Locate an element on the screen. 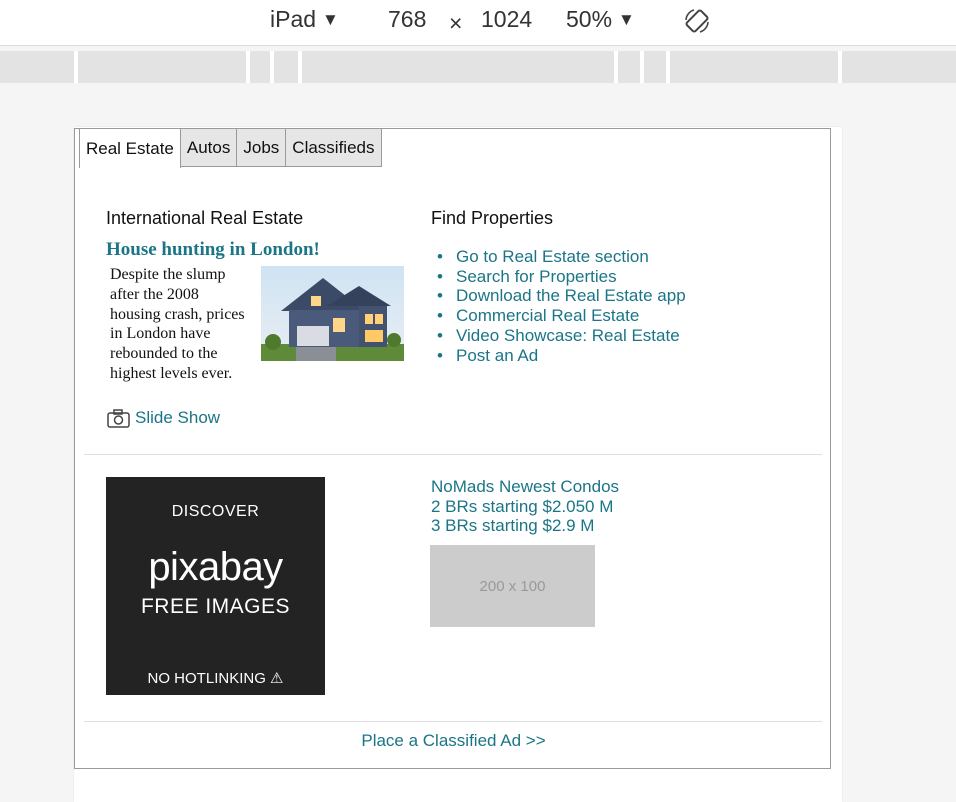 The image size is (956, 802). device-toolbar: iPad ▼ 768 × 1024 50% ▼ is located at coordinates (478, 23).